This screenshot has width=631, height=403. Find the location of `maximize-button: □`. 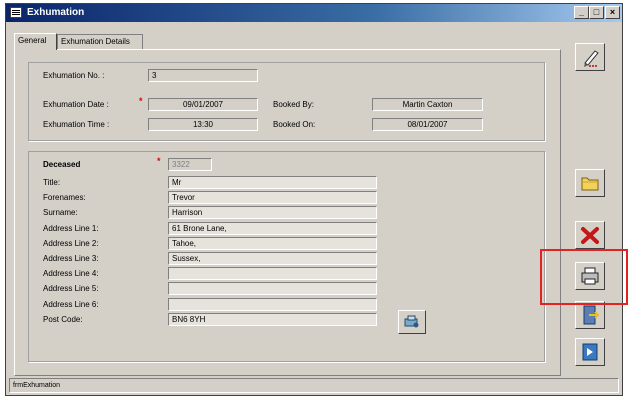

maximize-button: □ is located at coordinates (596, 12).